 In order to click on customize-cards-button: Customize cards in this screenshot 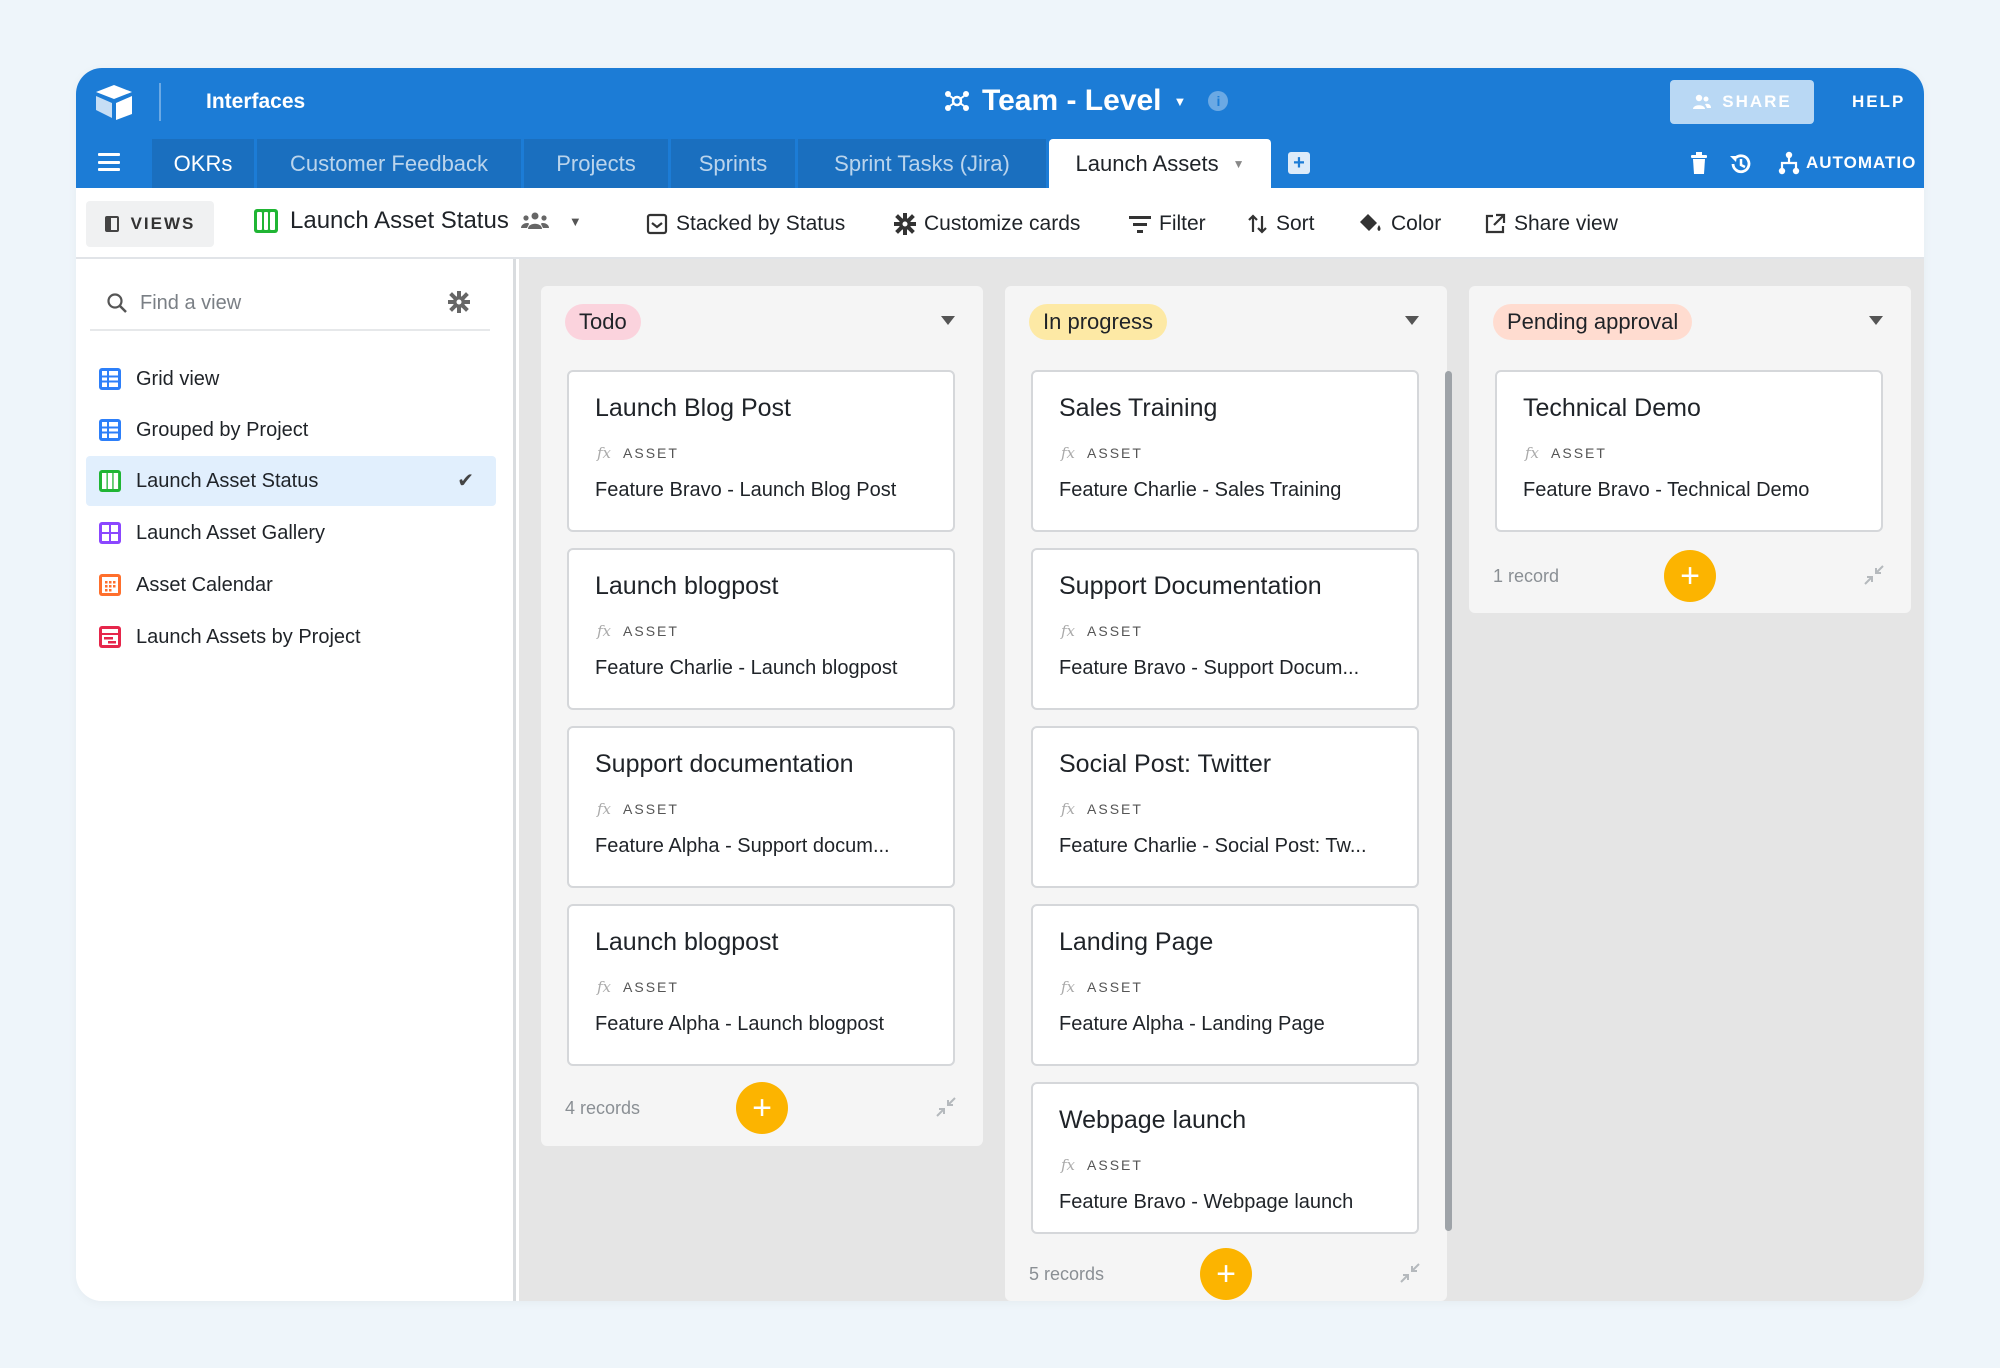, I will do `click(987, 224)`.